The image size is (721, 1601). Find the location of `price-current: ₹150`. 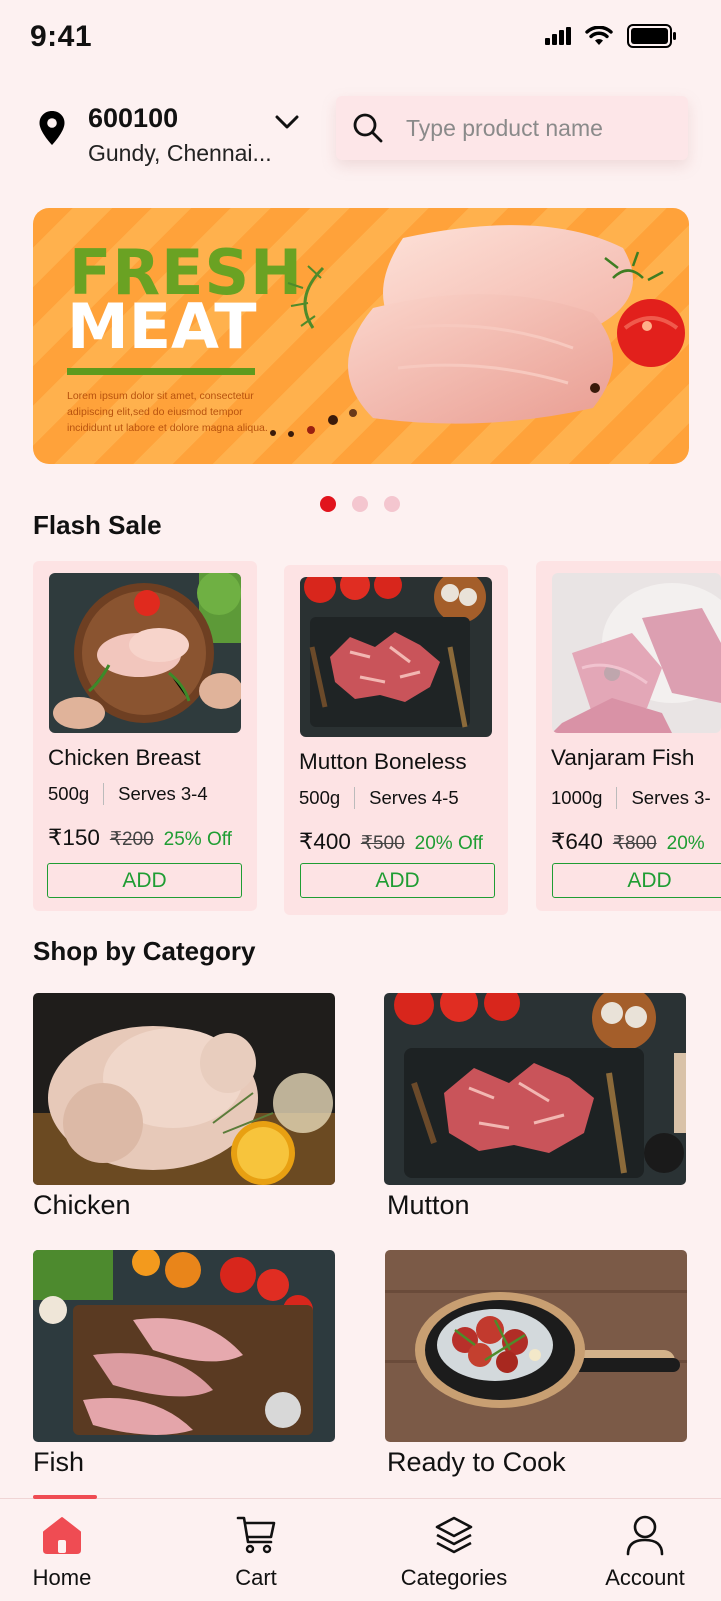

price-current: ₹150 is located at coordinates (74, 837).